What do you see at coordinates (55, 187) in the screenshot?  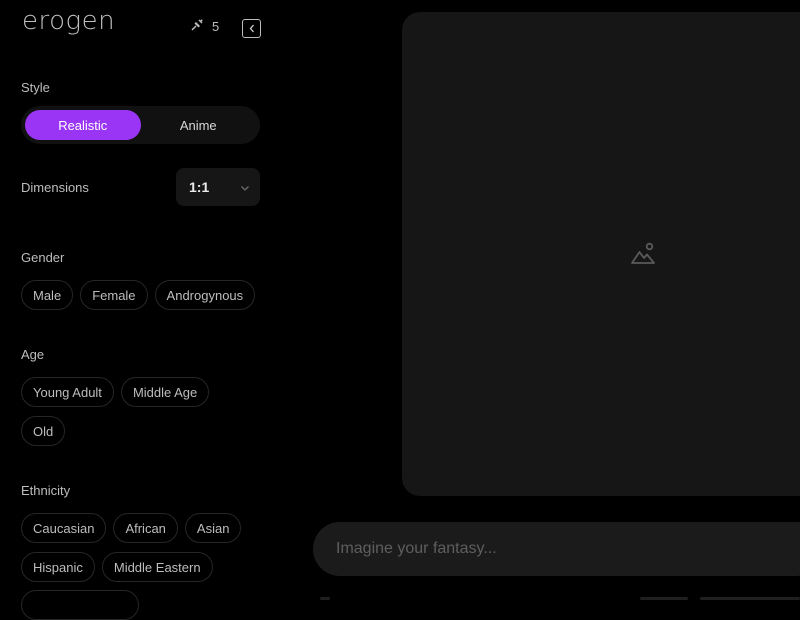 I see `dimensions-label: Dimensions` at bounding box center [55, 187].